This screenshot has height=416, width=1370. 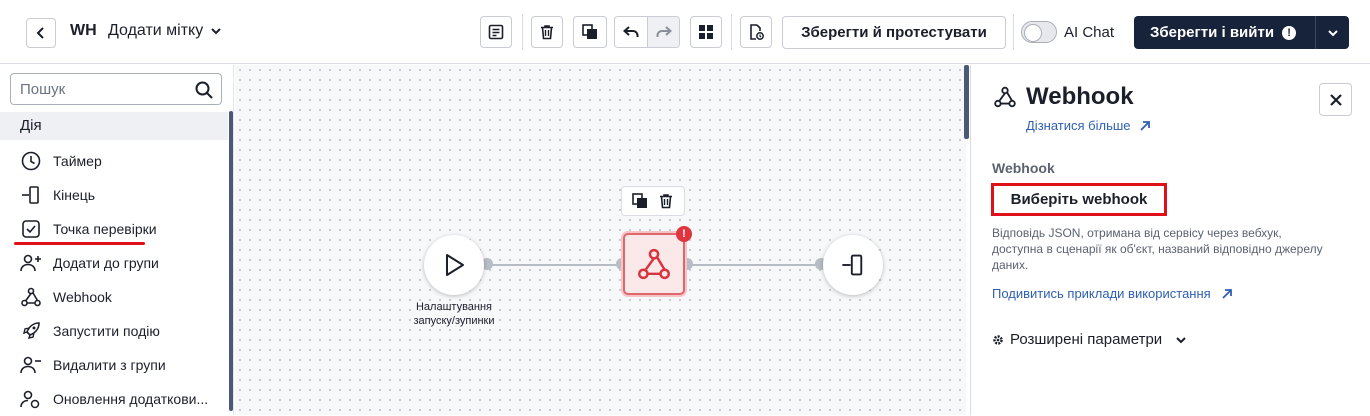 I want to click on undo-redo-group, so click(x=647, y=32).